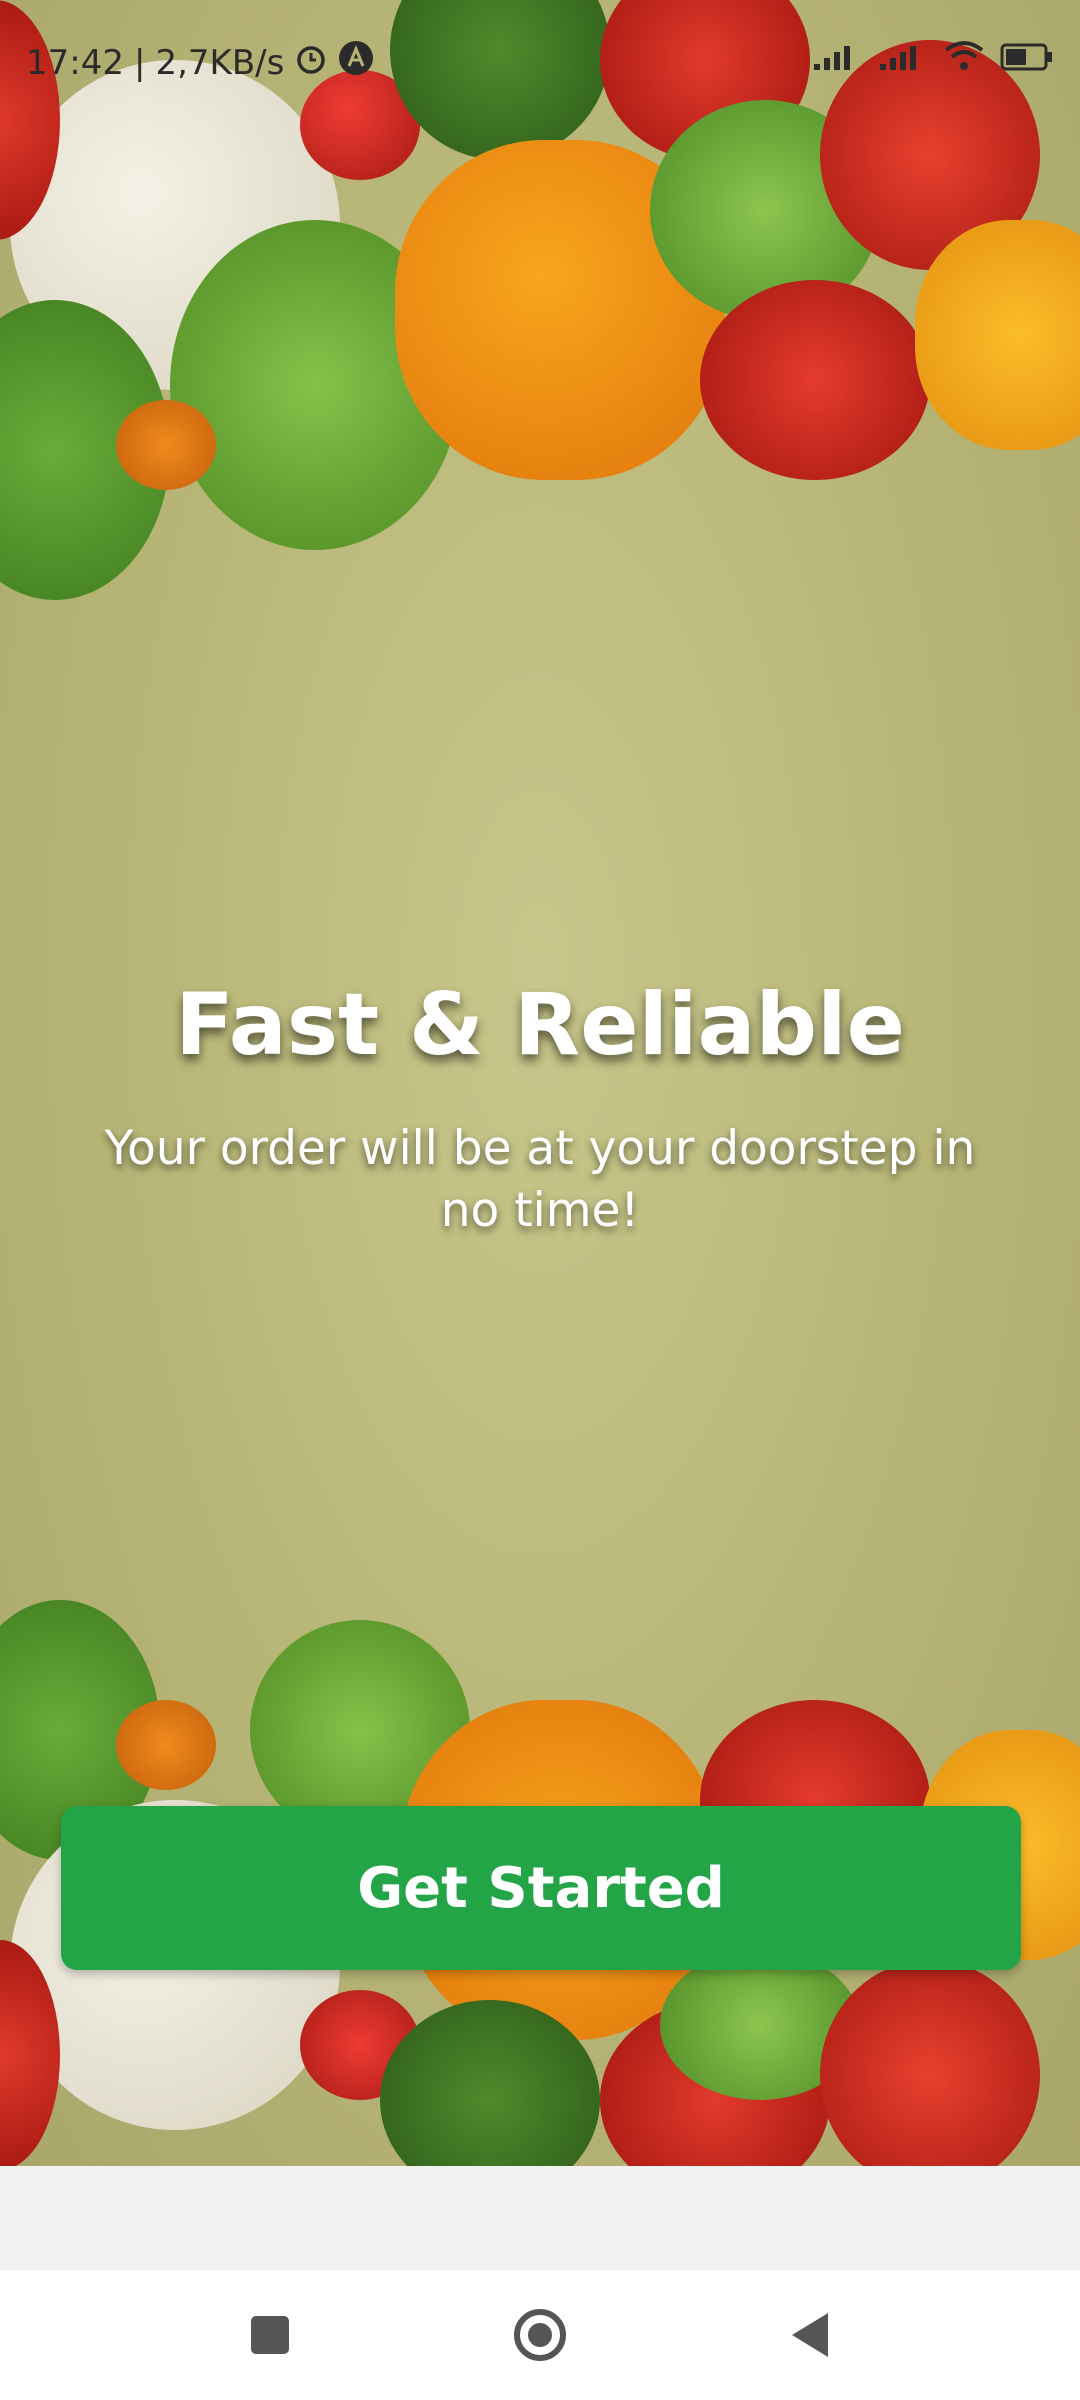 This screenshot has height=2400, width=1080. Describe the element at coordinates (997, 335) in the screenshot. I see `bell-pepper-decoration` at that location.